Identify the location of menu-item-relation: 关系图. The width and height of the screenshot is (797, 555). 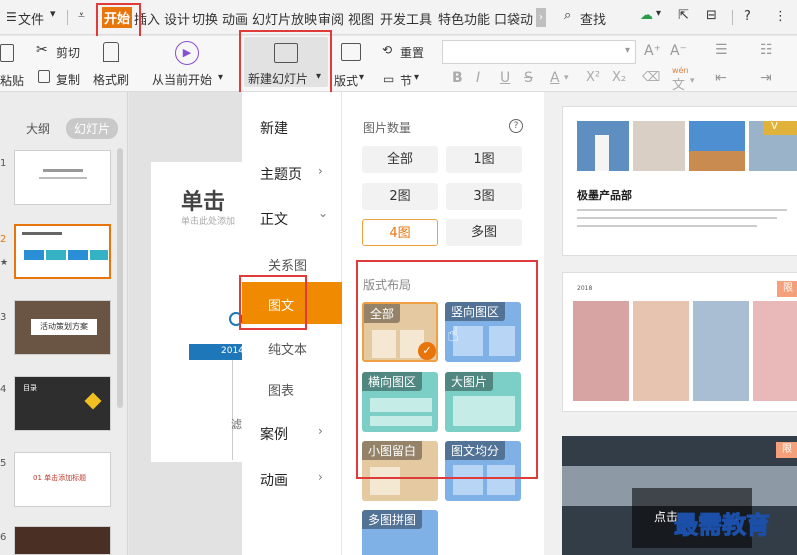
(287, 264).